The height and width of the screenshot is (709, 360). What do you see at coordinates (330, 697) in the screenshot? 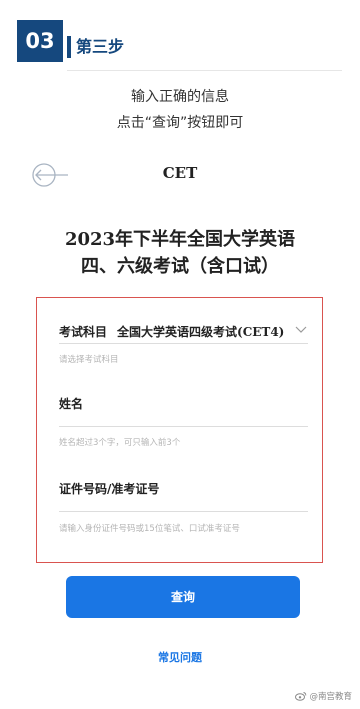
I see `watermark-text: @南宫教育` at bounding box center [330, 697].